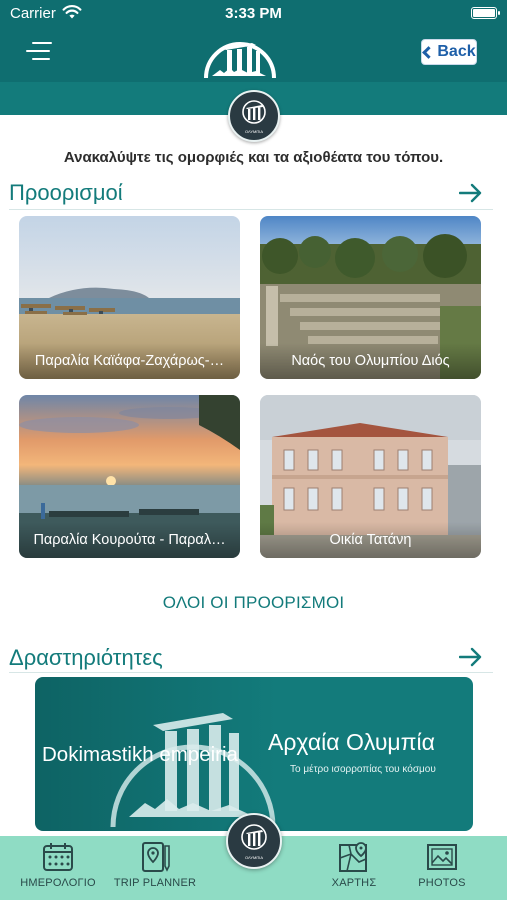 Image resolution: width=507 pixels, height=900 pixels. I want to click on olympia-badge: ΟΛΥΜΠΙΑ, so click(254, 116).